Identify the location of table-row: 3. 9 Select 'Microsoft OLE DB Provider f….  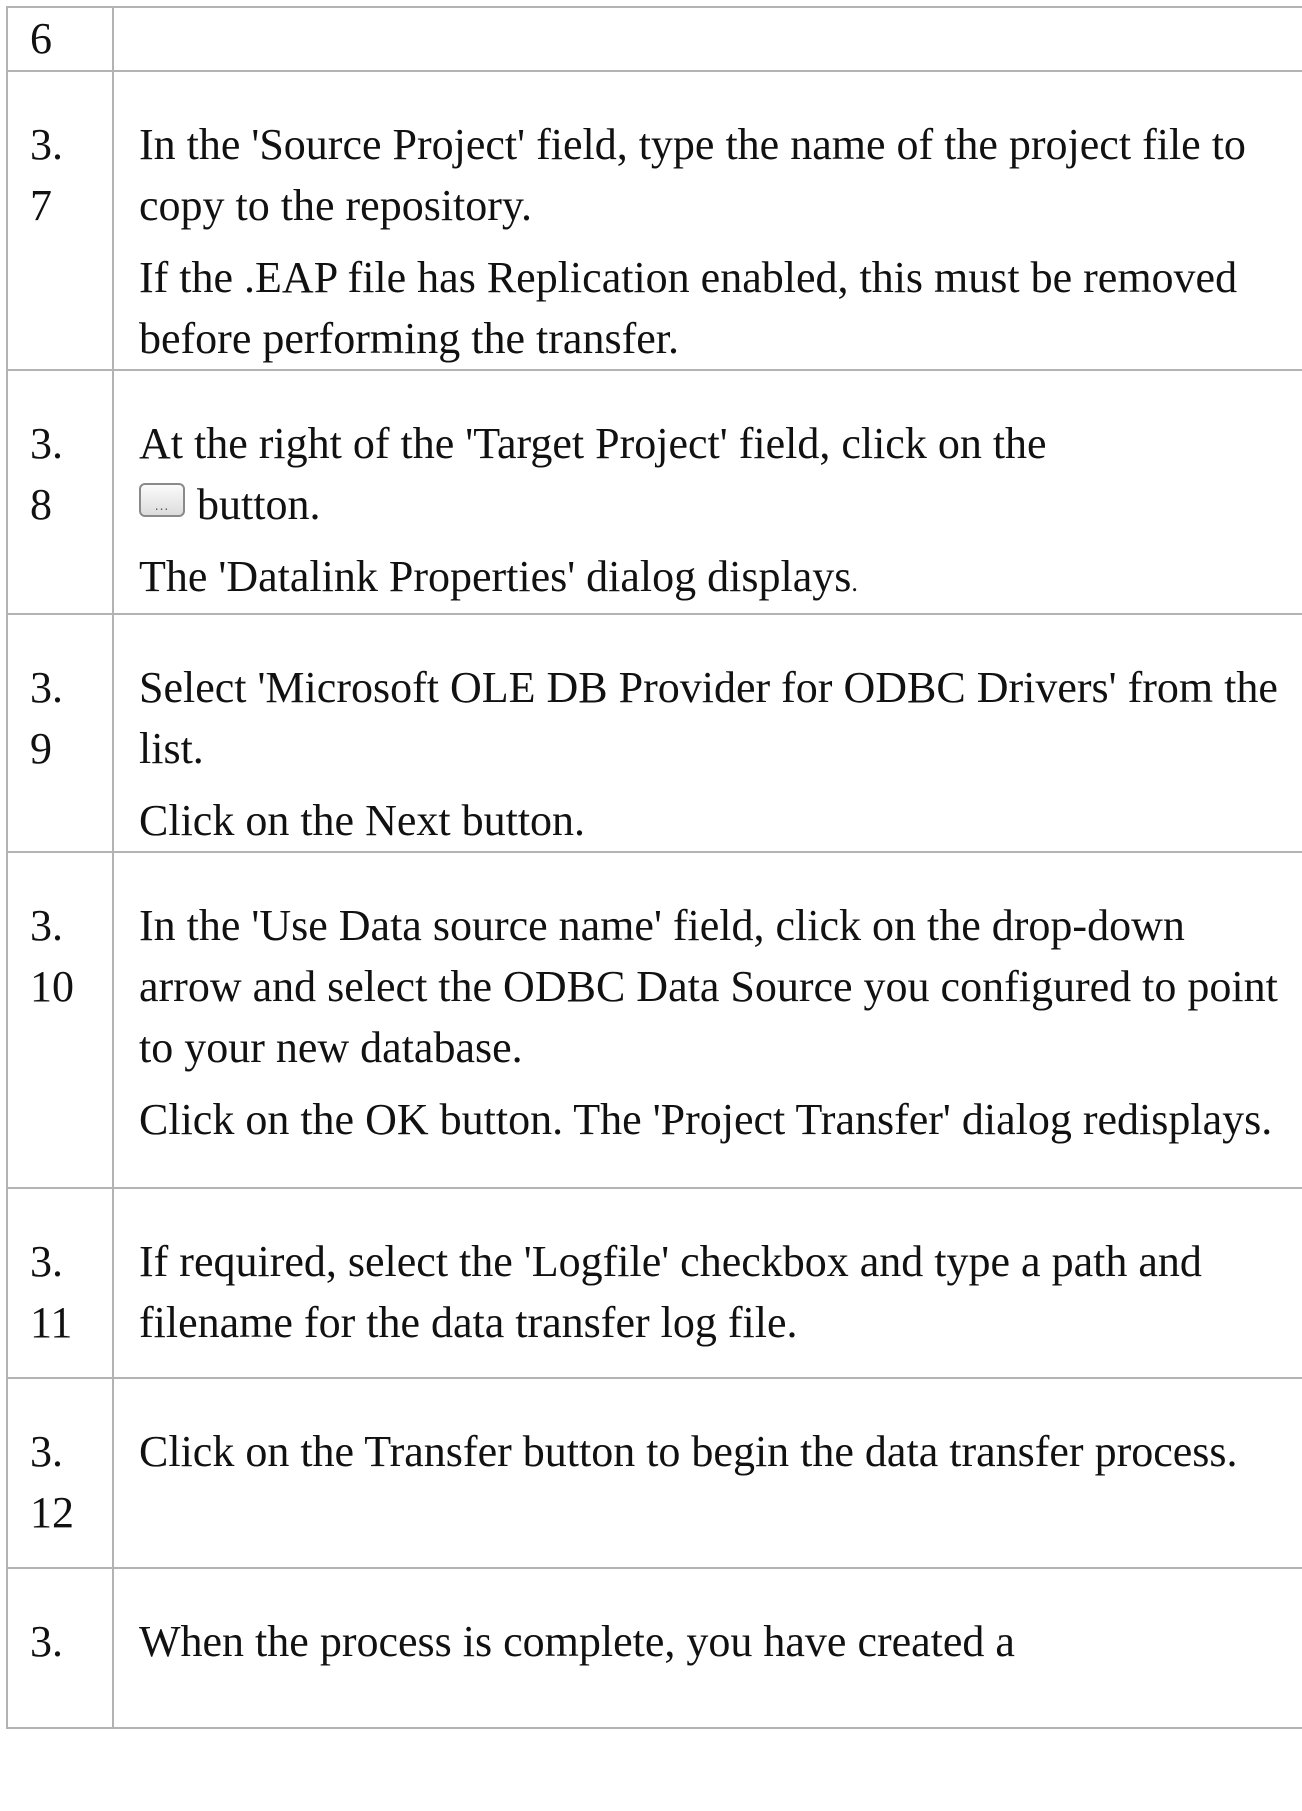
(654, 733).